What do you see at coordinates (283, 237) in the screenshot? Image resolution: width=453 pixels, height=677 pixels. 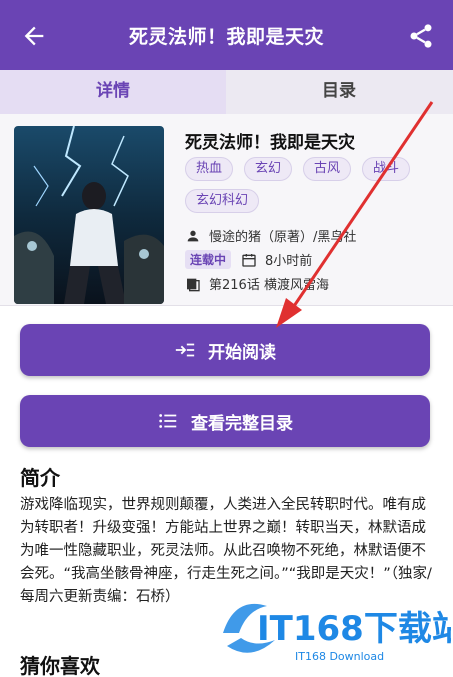 I see `author-text: 慢途的猪（原著）/黑鸟社` at bounding box center [283, 237].